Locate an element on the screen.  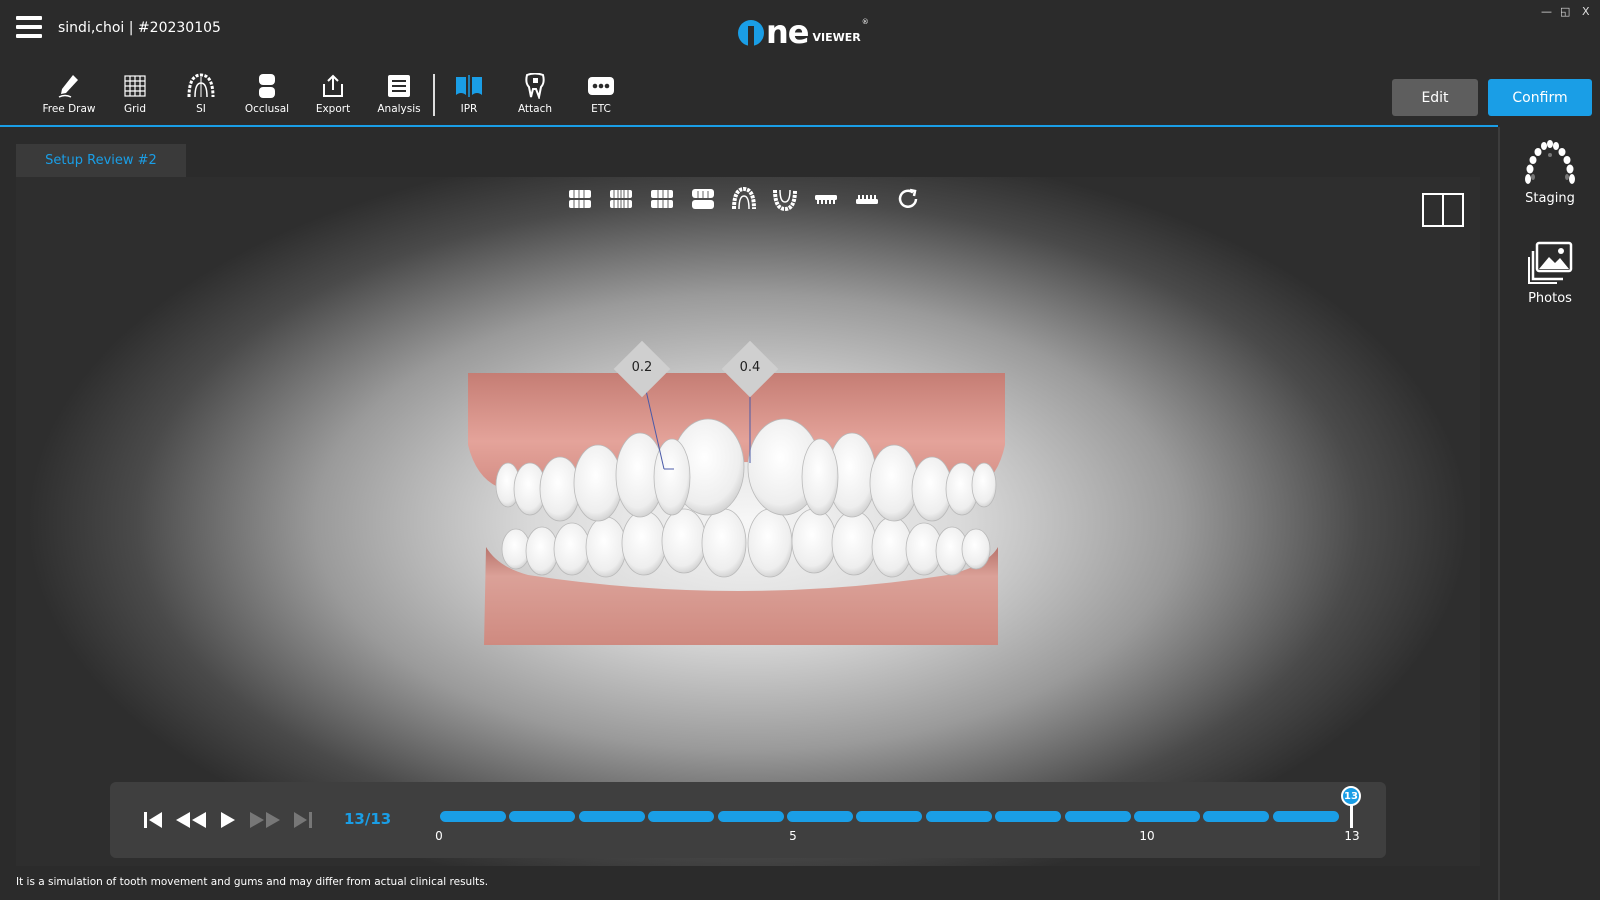
timeline-tick: 5 is located at coordinates (793, 836).